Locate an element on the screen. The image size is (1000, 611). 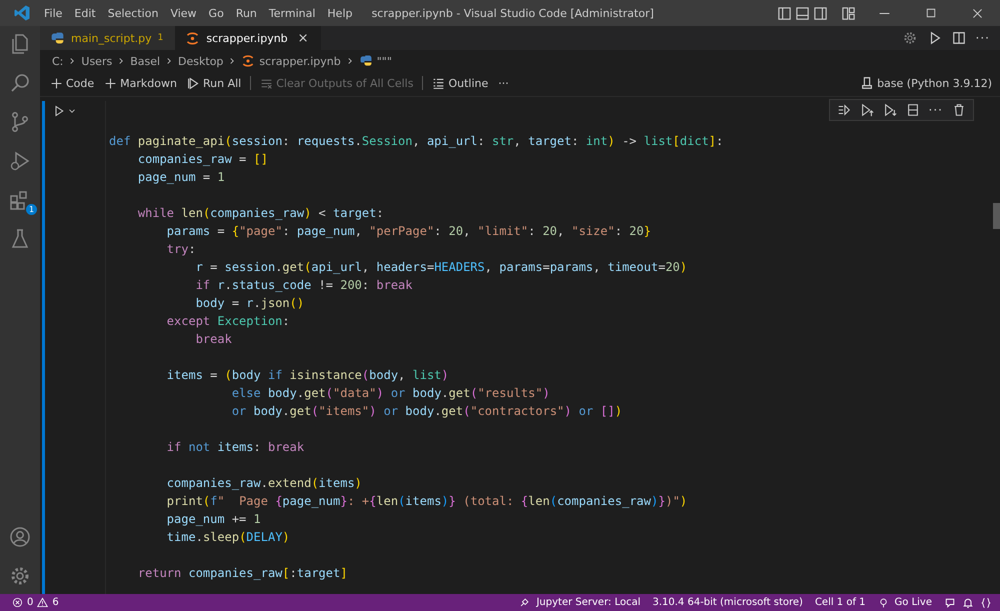
app-logo-icon is located at coordinates (22, 13).